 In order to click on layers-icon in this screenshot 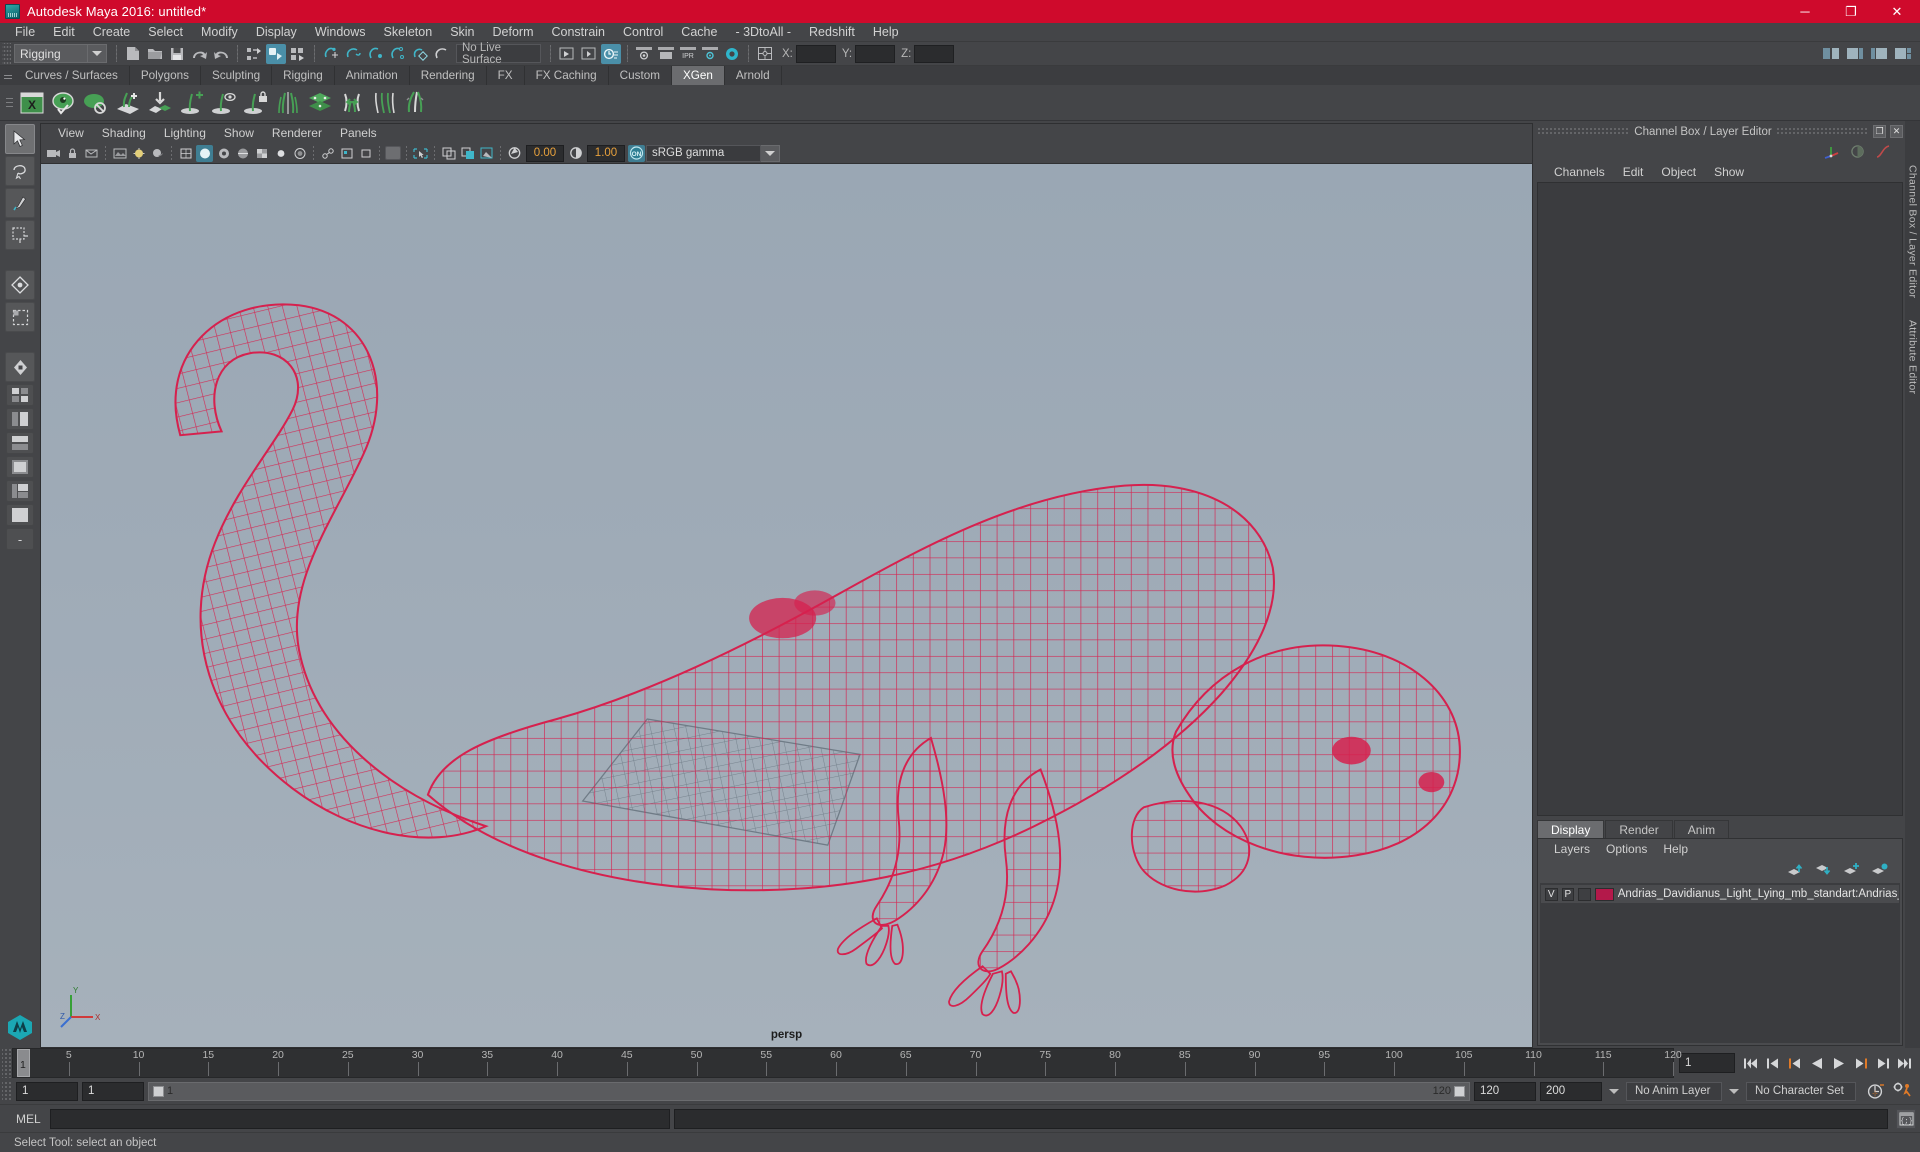, I will do `click(320, 103)`.